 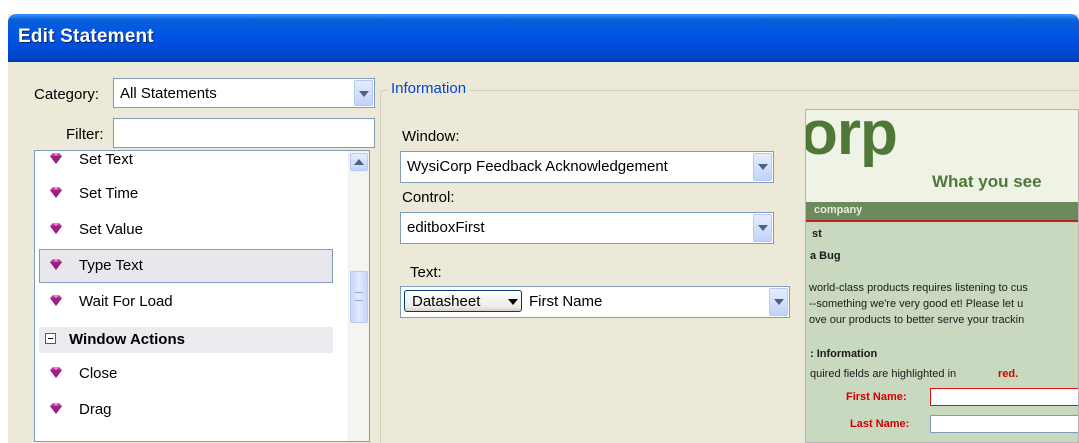 What do you see at coordinates (186, 164) in the screenshot?
I see `list-item: Set Text` at bounding box center [186, 164].